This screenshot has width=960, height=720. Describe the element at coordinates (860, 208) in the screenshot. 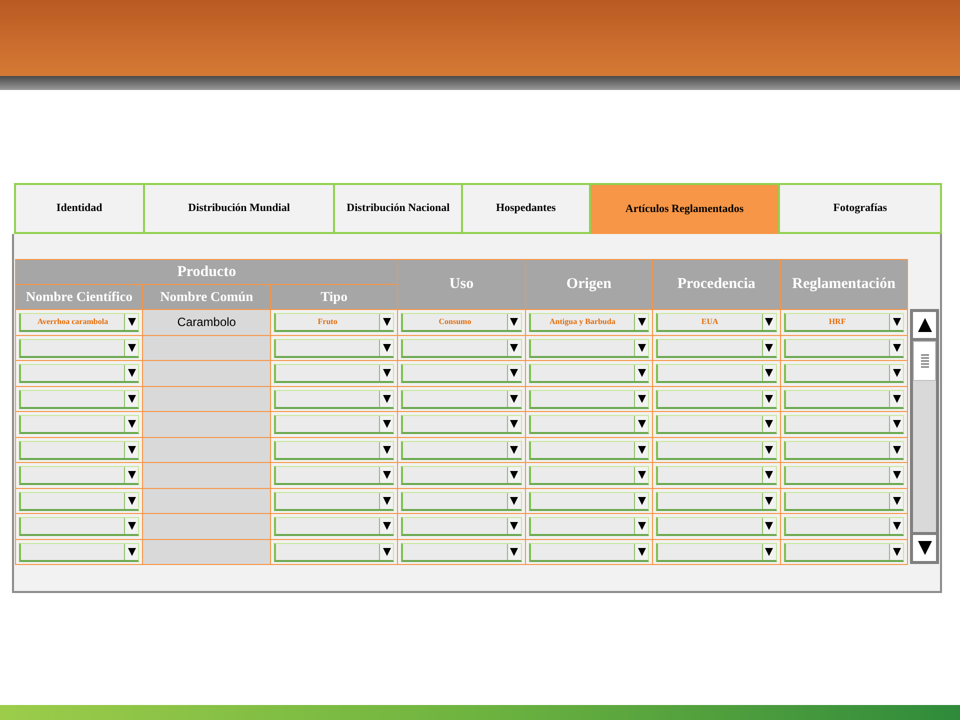

I see `tab: Fotografías` at that location.